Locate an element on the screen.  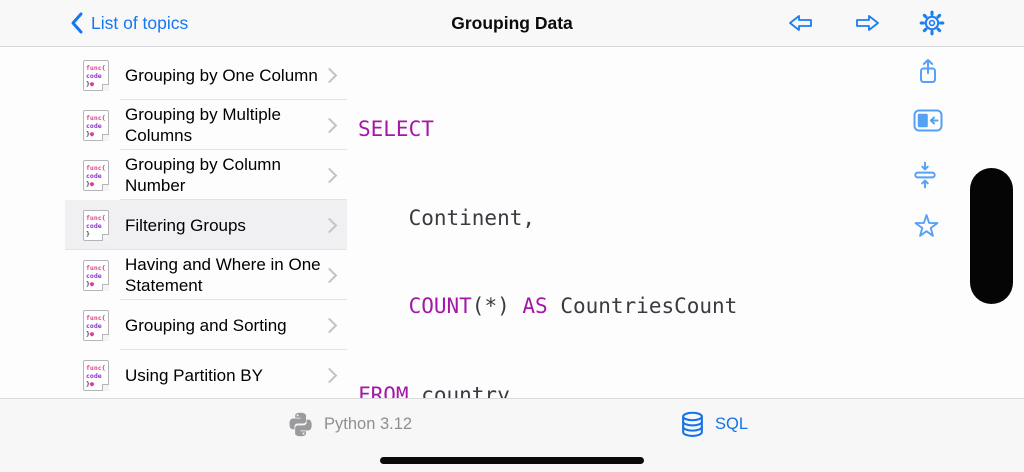
python-icon is located at coordinates (300, 424).